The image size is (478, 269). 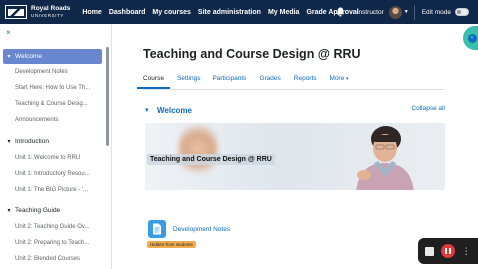 What do you see at coordinates (337, 78) in the screenshot?
I see `tab-more-label: More` at bounding box center [337, 78].